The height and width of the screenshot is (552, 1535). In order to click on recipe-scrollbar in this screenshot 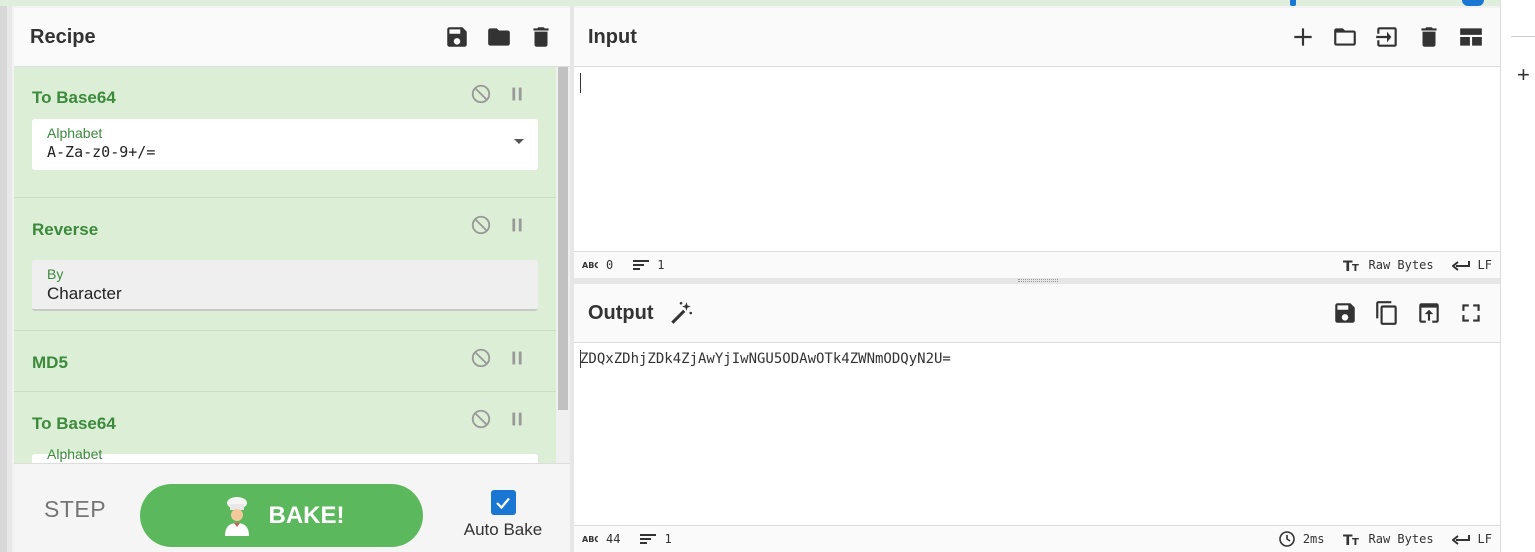, I will do `click(563, 265)`.